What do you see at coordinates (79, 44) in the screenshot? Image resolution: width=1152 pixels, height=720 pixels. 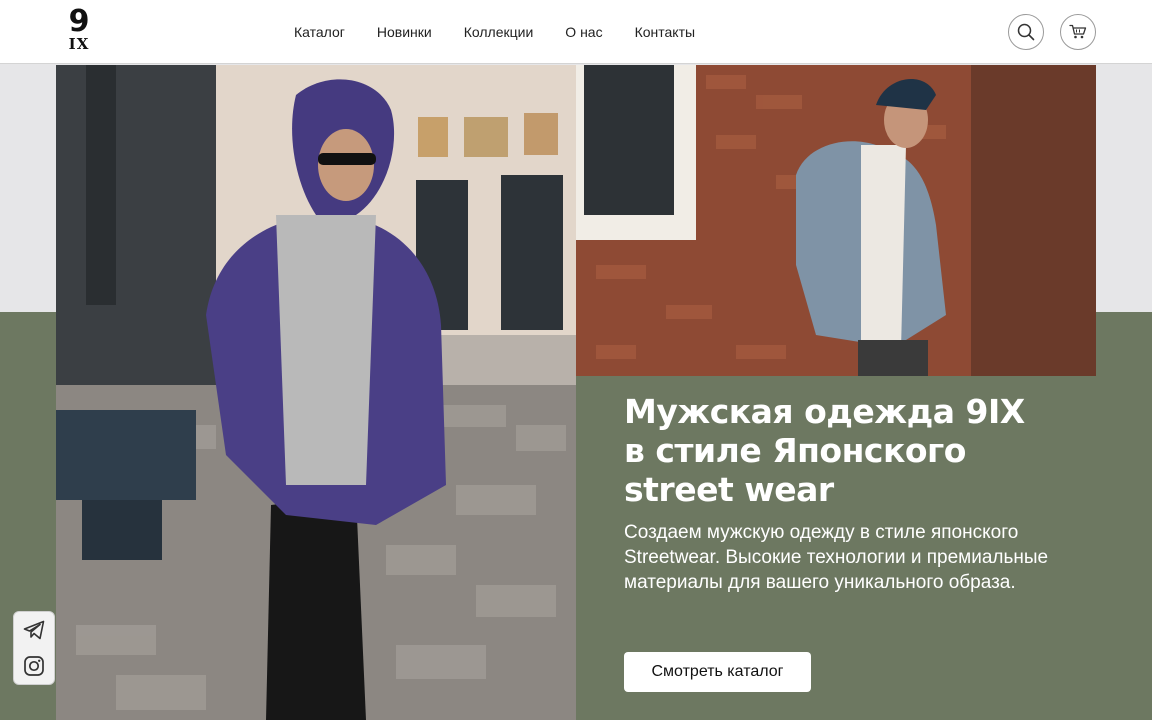 I see `logo-mark-bottom: IX` at bounding box center [79, 44].